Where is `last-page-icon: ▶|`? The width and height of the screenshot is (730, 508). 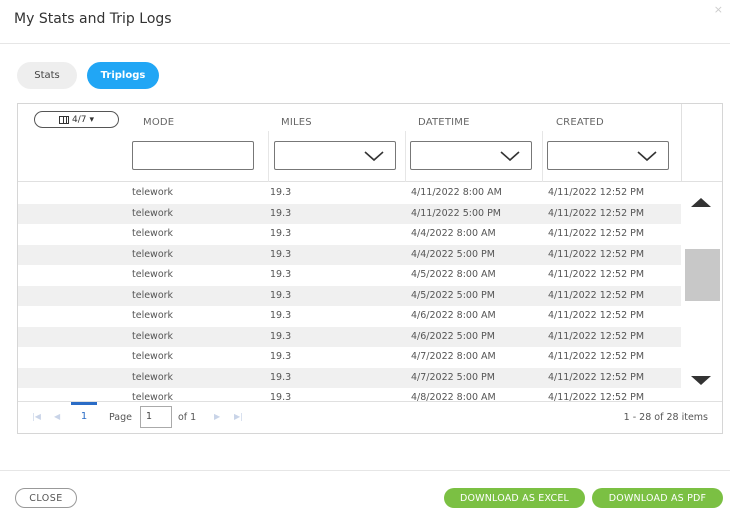 last-page-icon: ▶| is located at coordinates (238, 416).